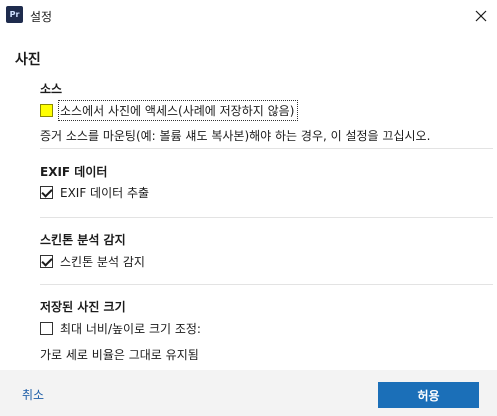 The image size is (497, 416). I want to click on source-access-checkbox, so click(46, 110).